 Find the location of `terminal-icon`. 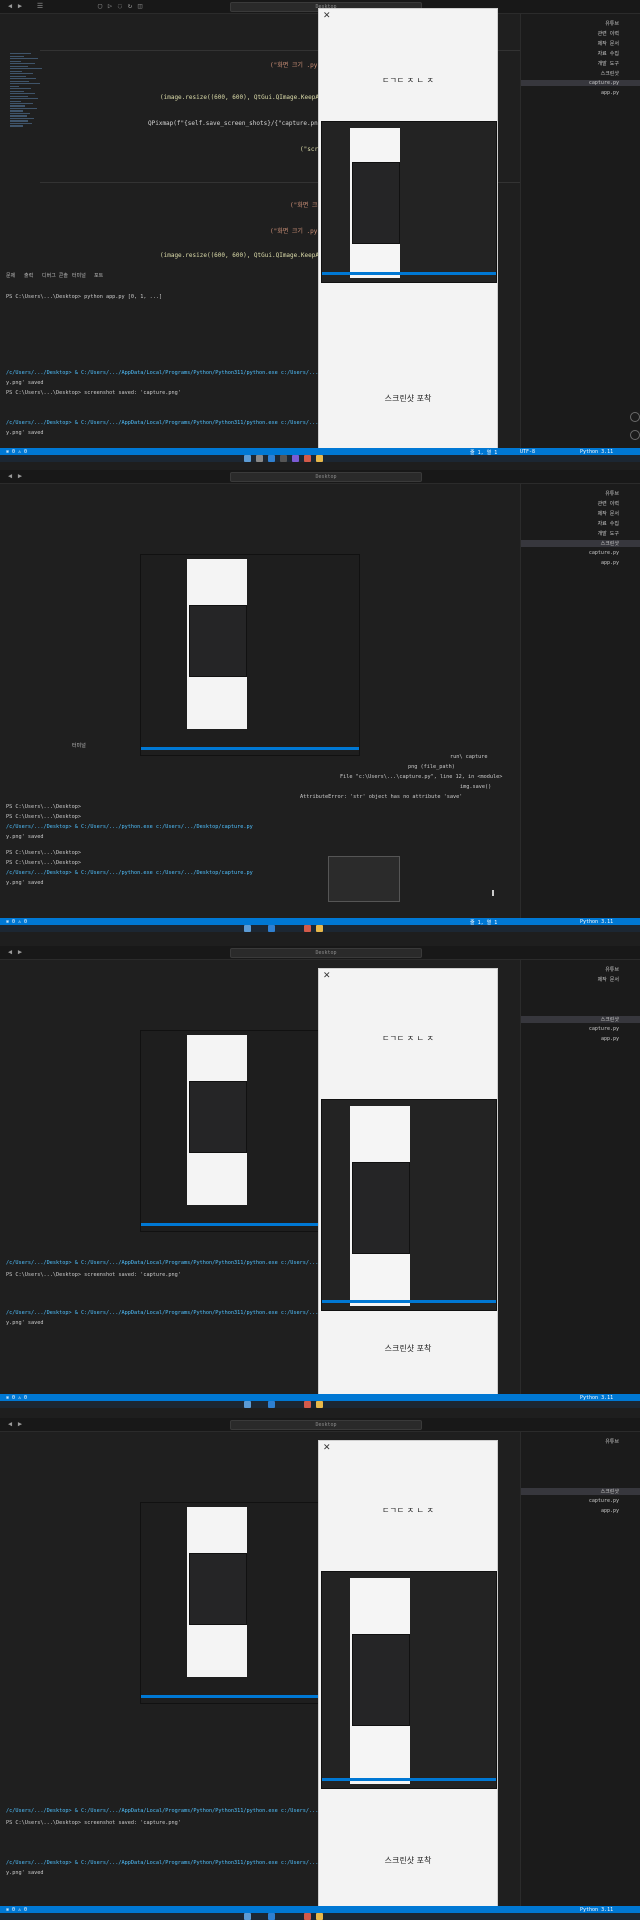

terminal-icon is located at coordinates (283, 458).